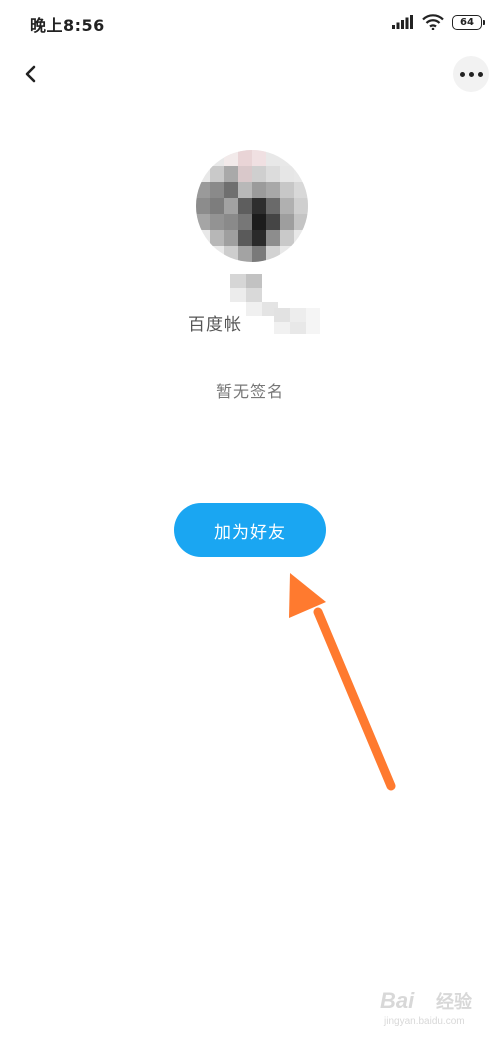 The width and height of the screenshot is (500, 1039). What do you see at coordinates (397, 1000) in the screenshot?
I see `watermark-brand: Bai` at bounding box center [397, 1000].